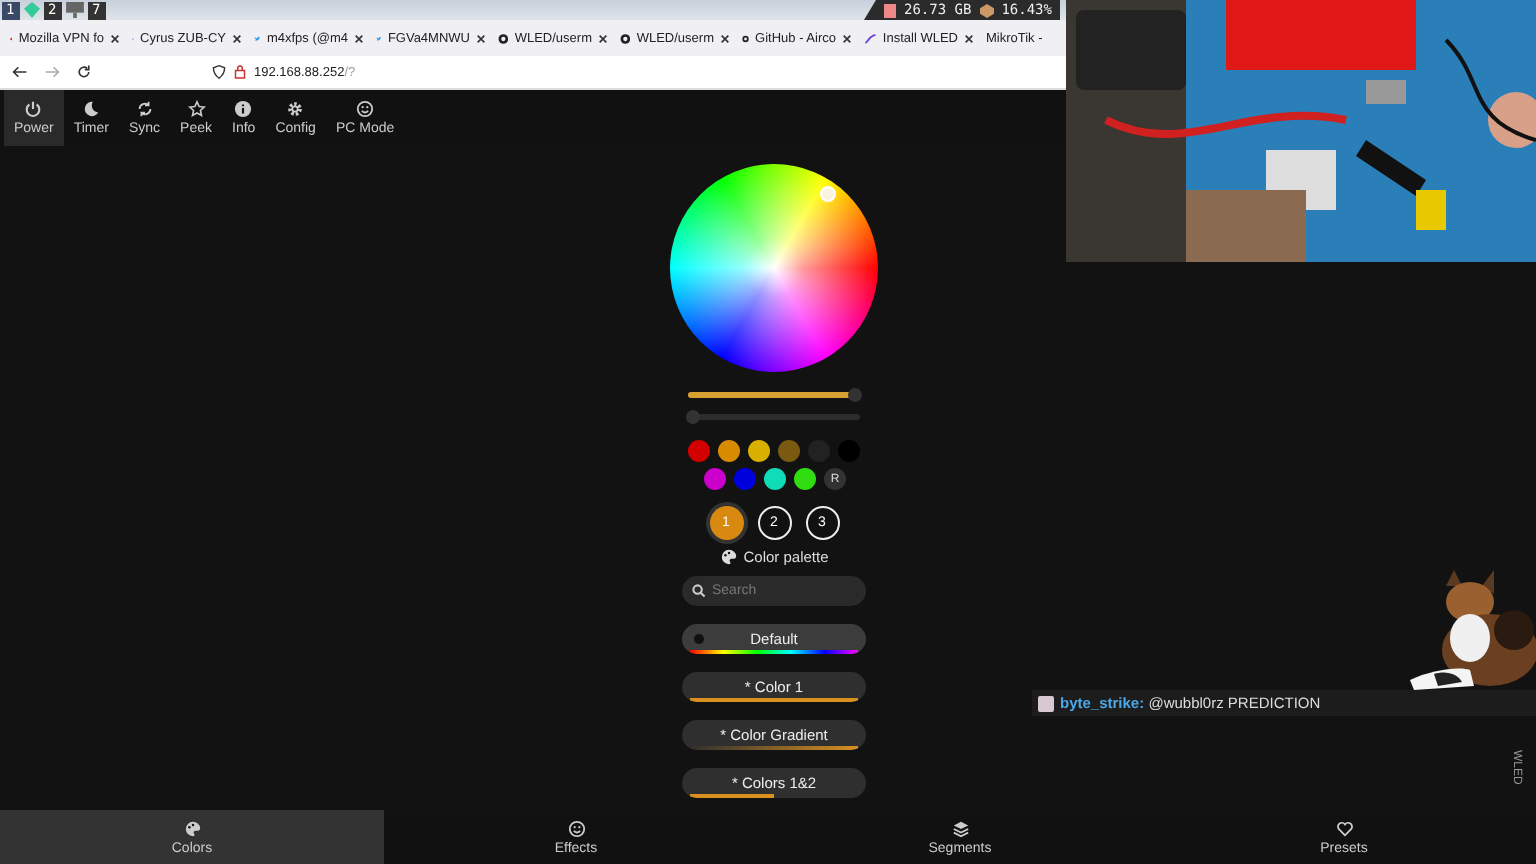 The width and height of the screenshot is (1536, 864). I want to click on wave-icon, so click(870, 38).